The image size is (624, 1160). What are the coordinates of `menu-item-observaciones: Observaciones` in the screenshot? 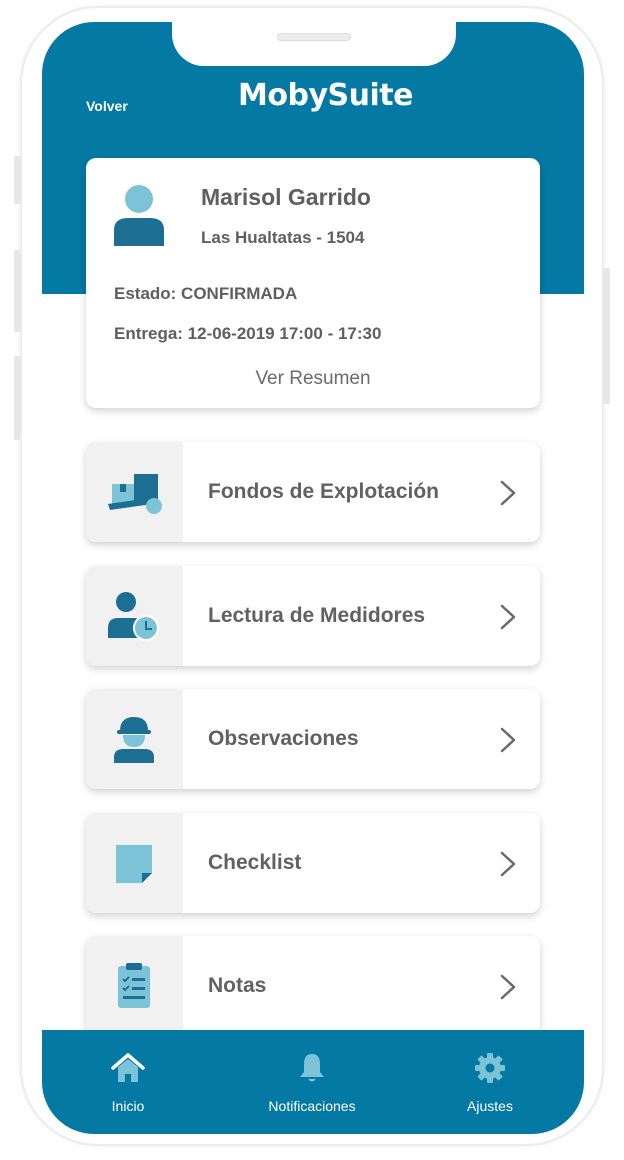 It's located at (313, 739).